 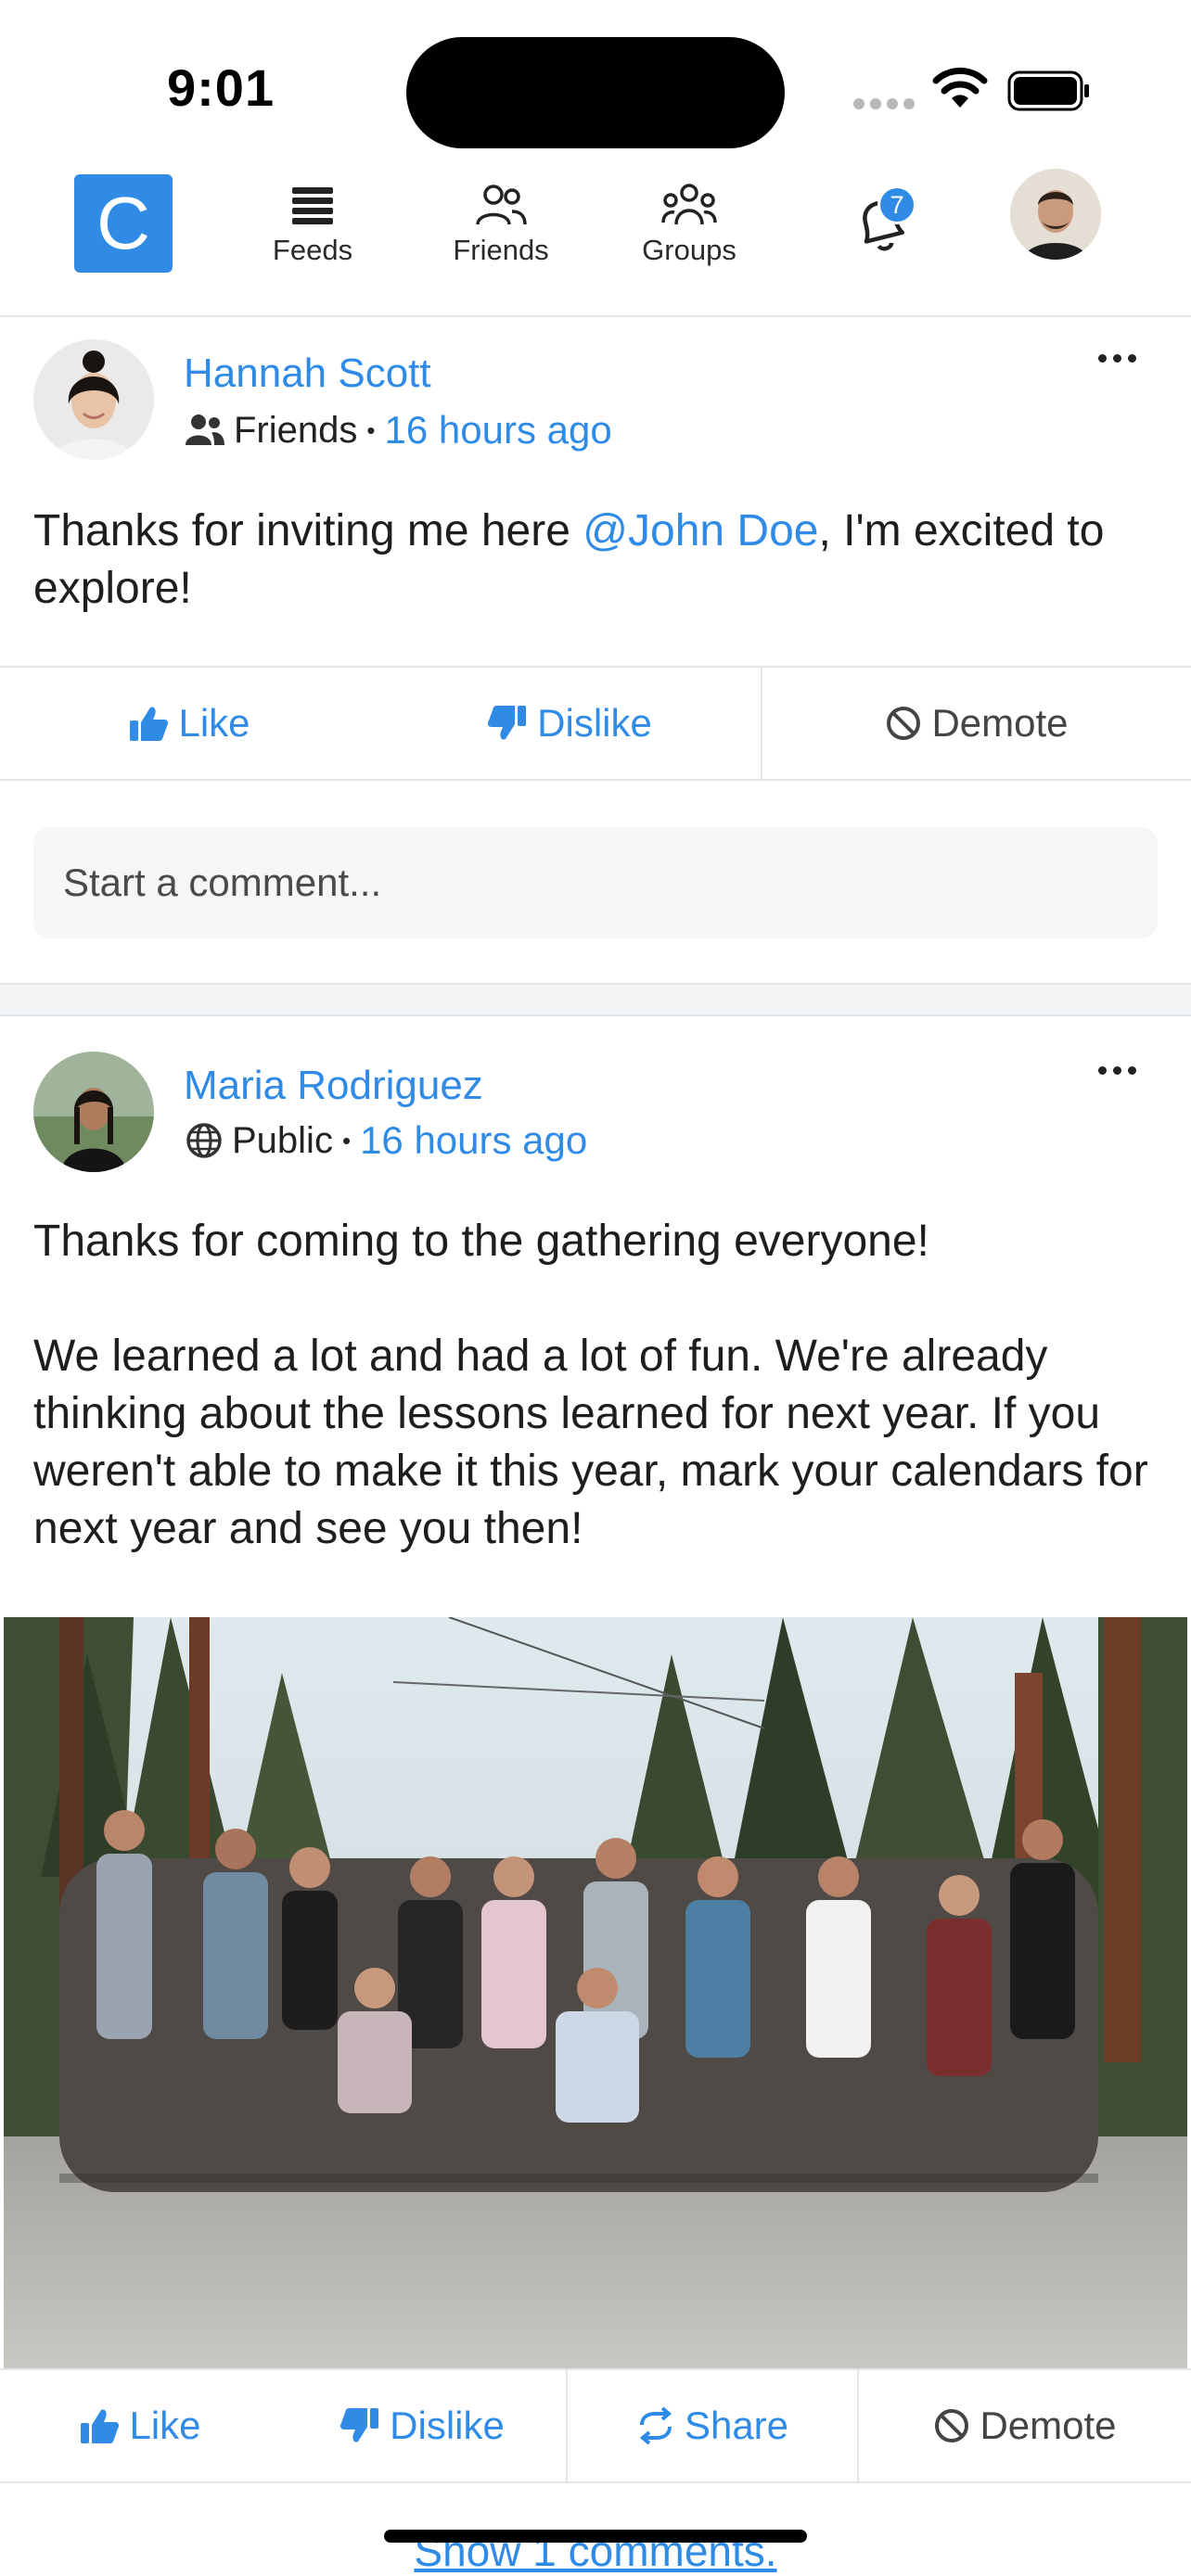 I want to click on share-button: Share, so click(x=712, y=2425).